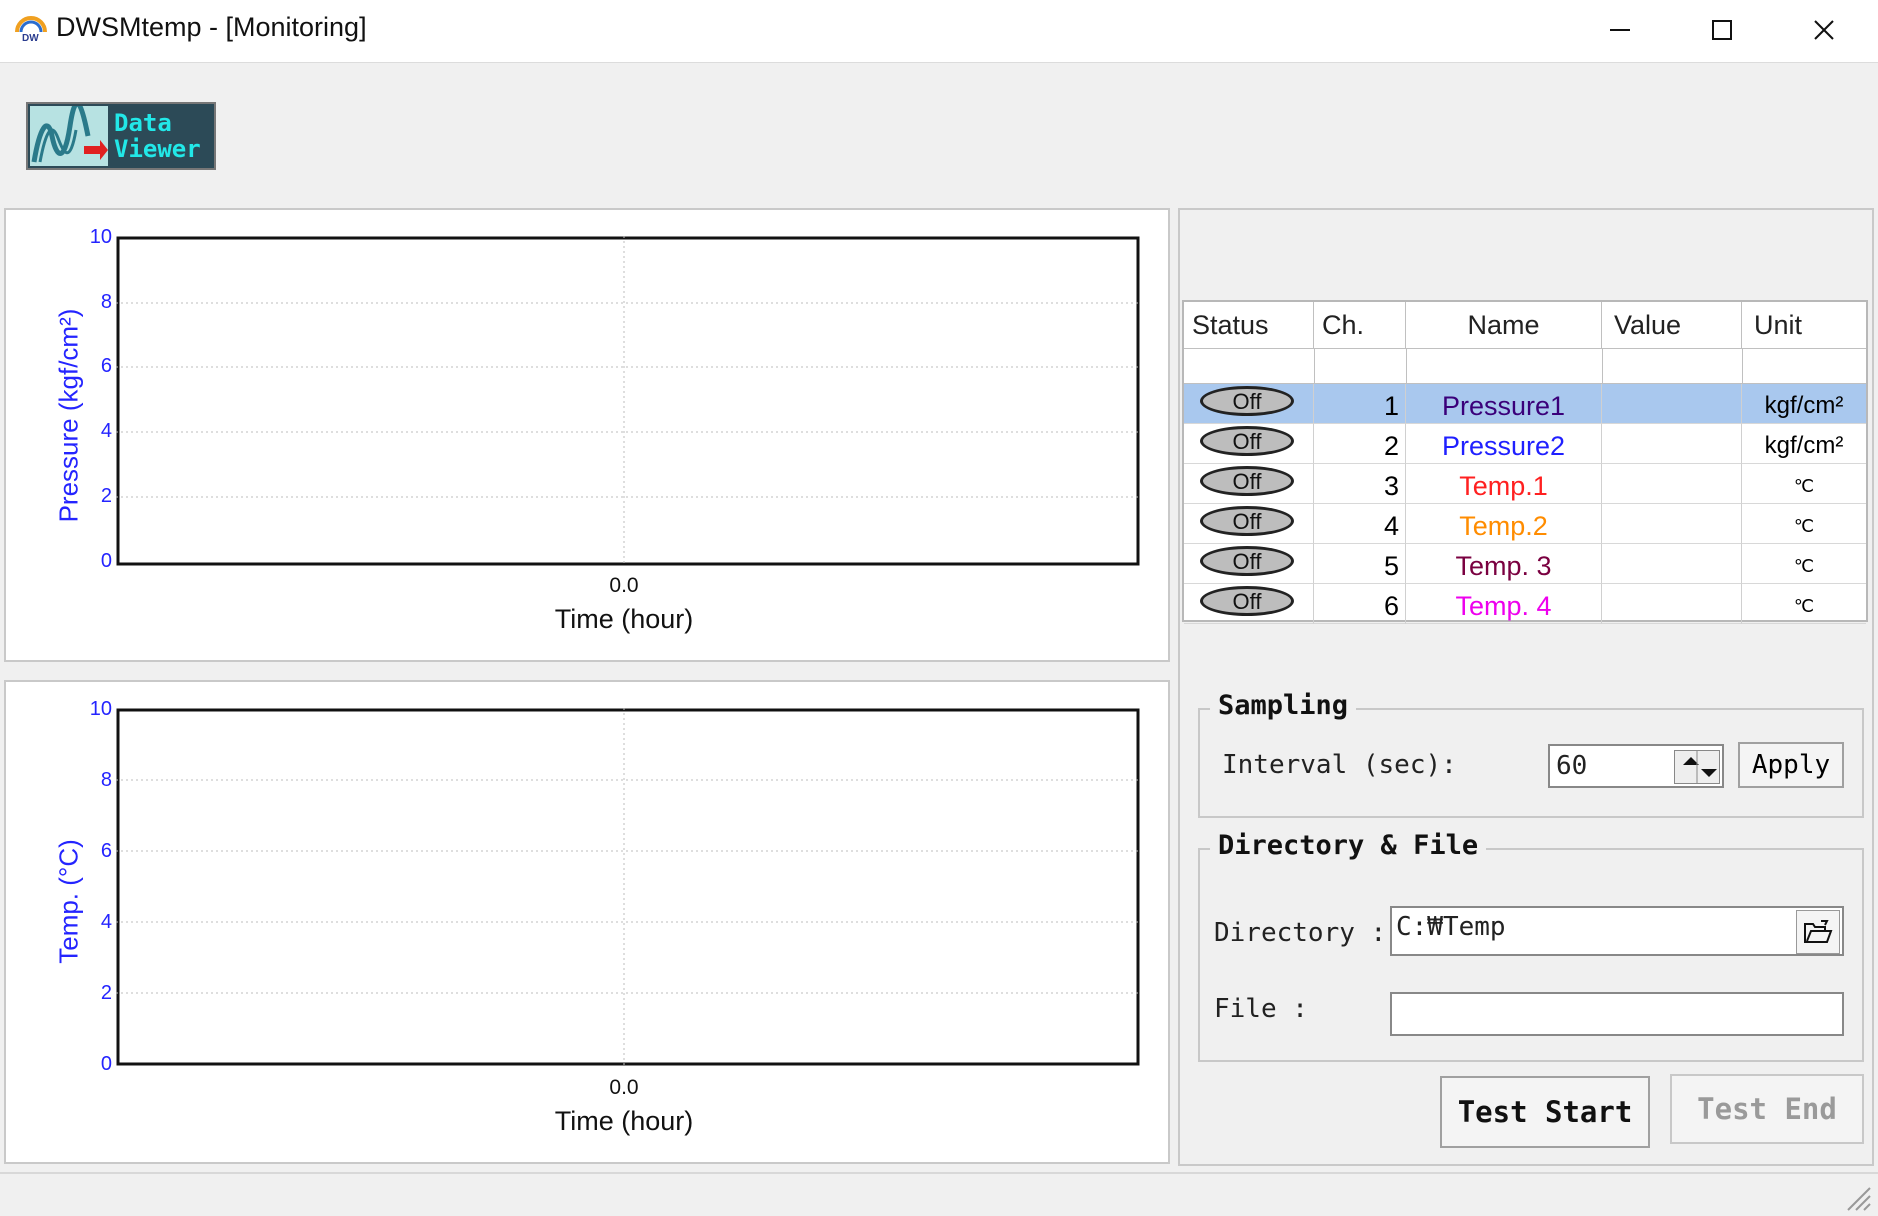  Describe the element at coordinates (1261, 1009) in the screenshot. I see `file-label: File :` at that location.